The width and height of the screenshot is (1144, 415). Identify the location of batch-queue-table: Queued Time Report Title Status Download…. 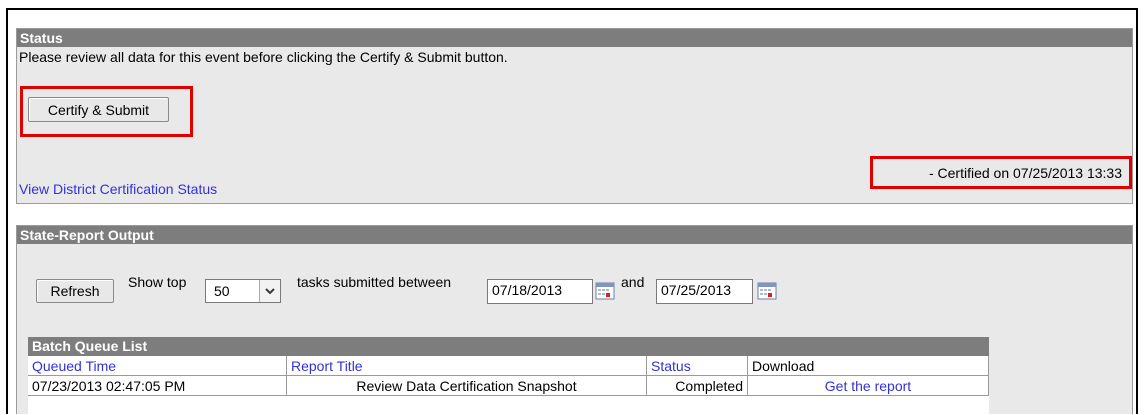
(508, 376).